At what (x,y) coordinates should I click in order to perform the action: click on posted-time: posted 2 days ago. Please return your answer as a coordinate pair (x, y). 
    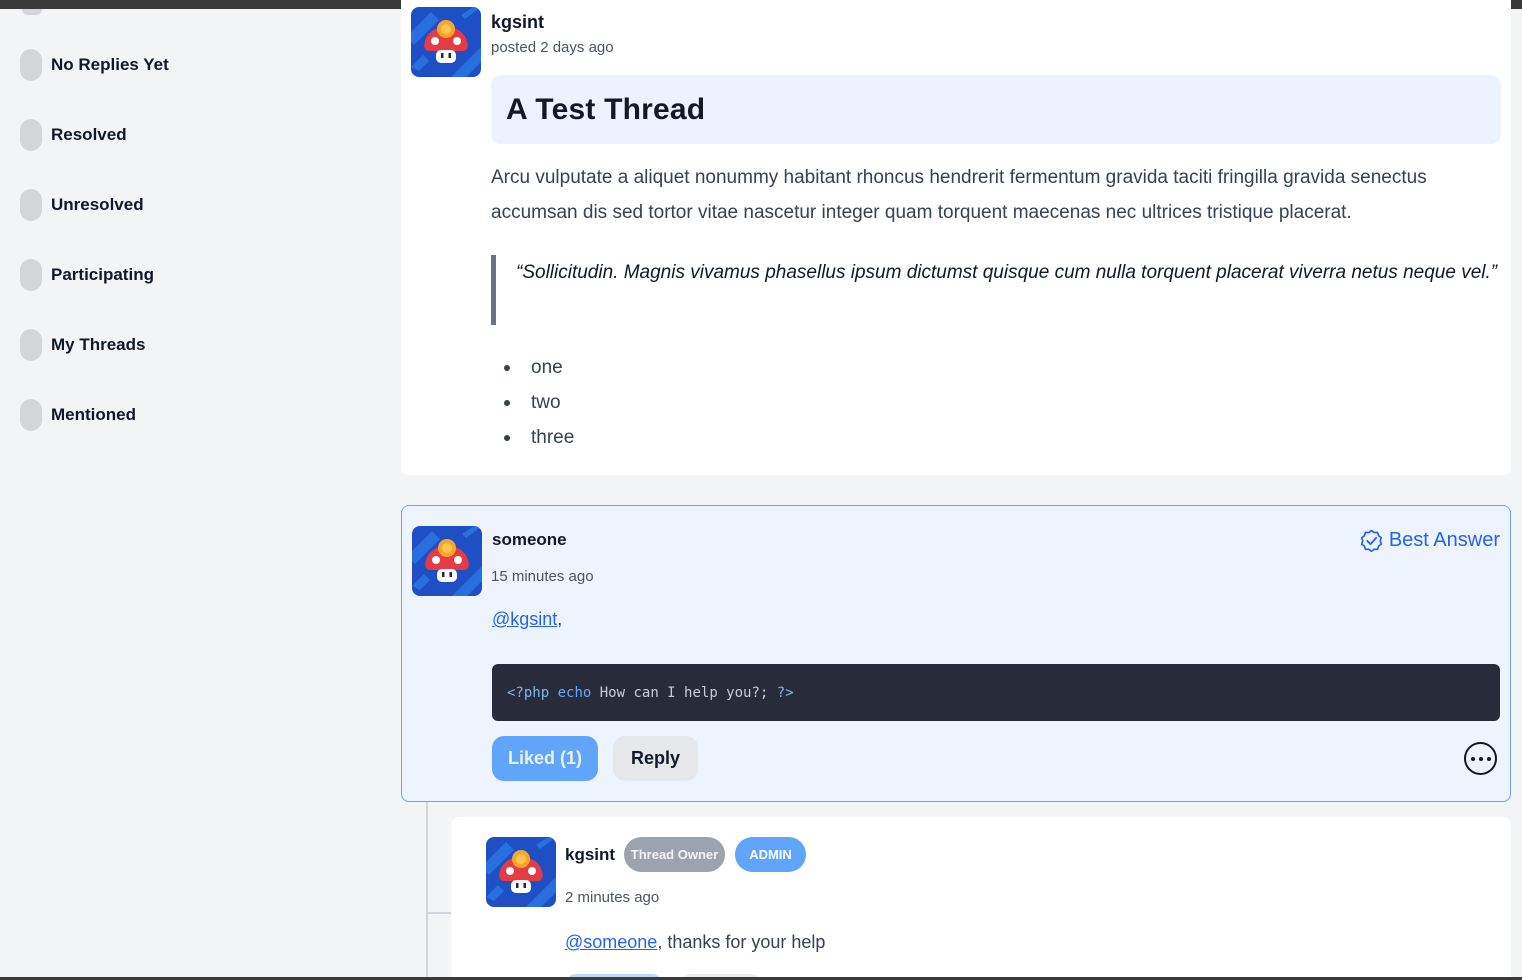
    Looking at the image, I should click on (552, 47).